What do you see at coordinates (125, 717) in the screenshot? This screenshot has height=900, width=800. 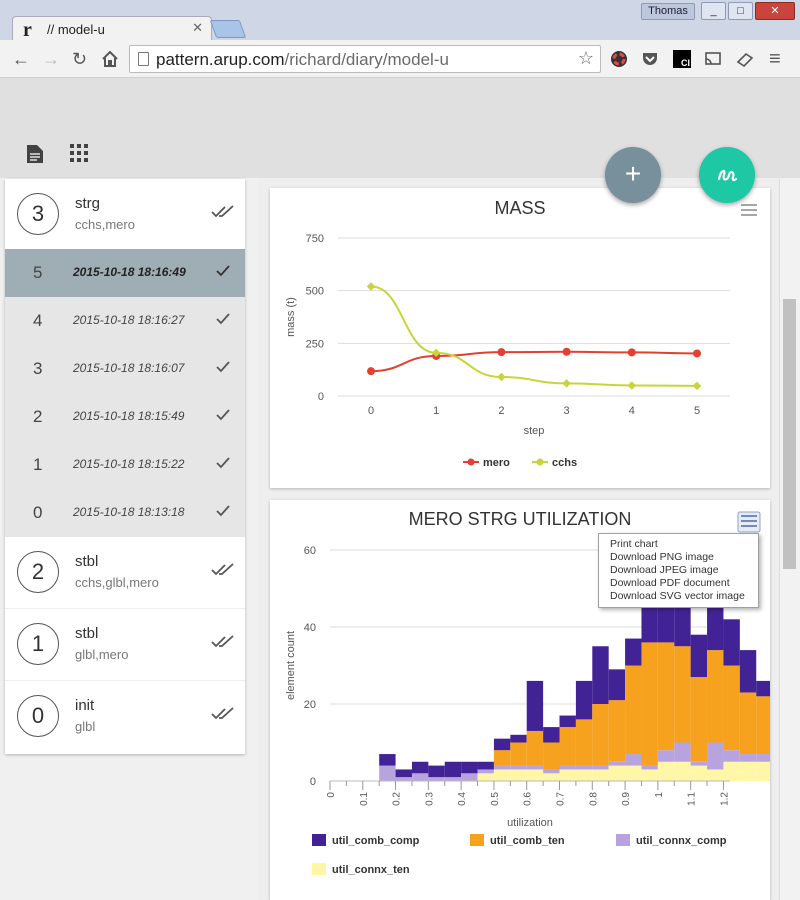 I see `pattern-item-0: 0 init glbl` at bounding box center [125, 717].